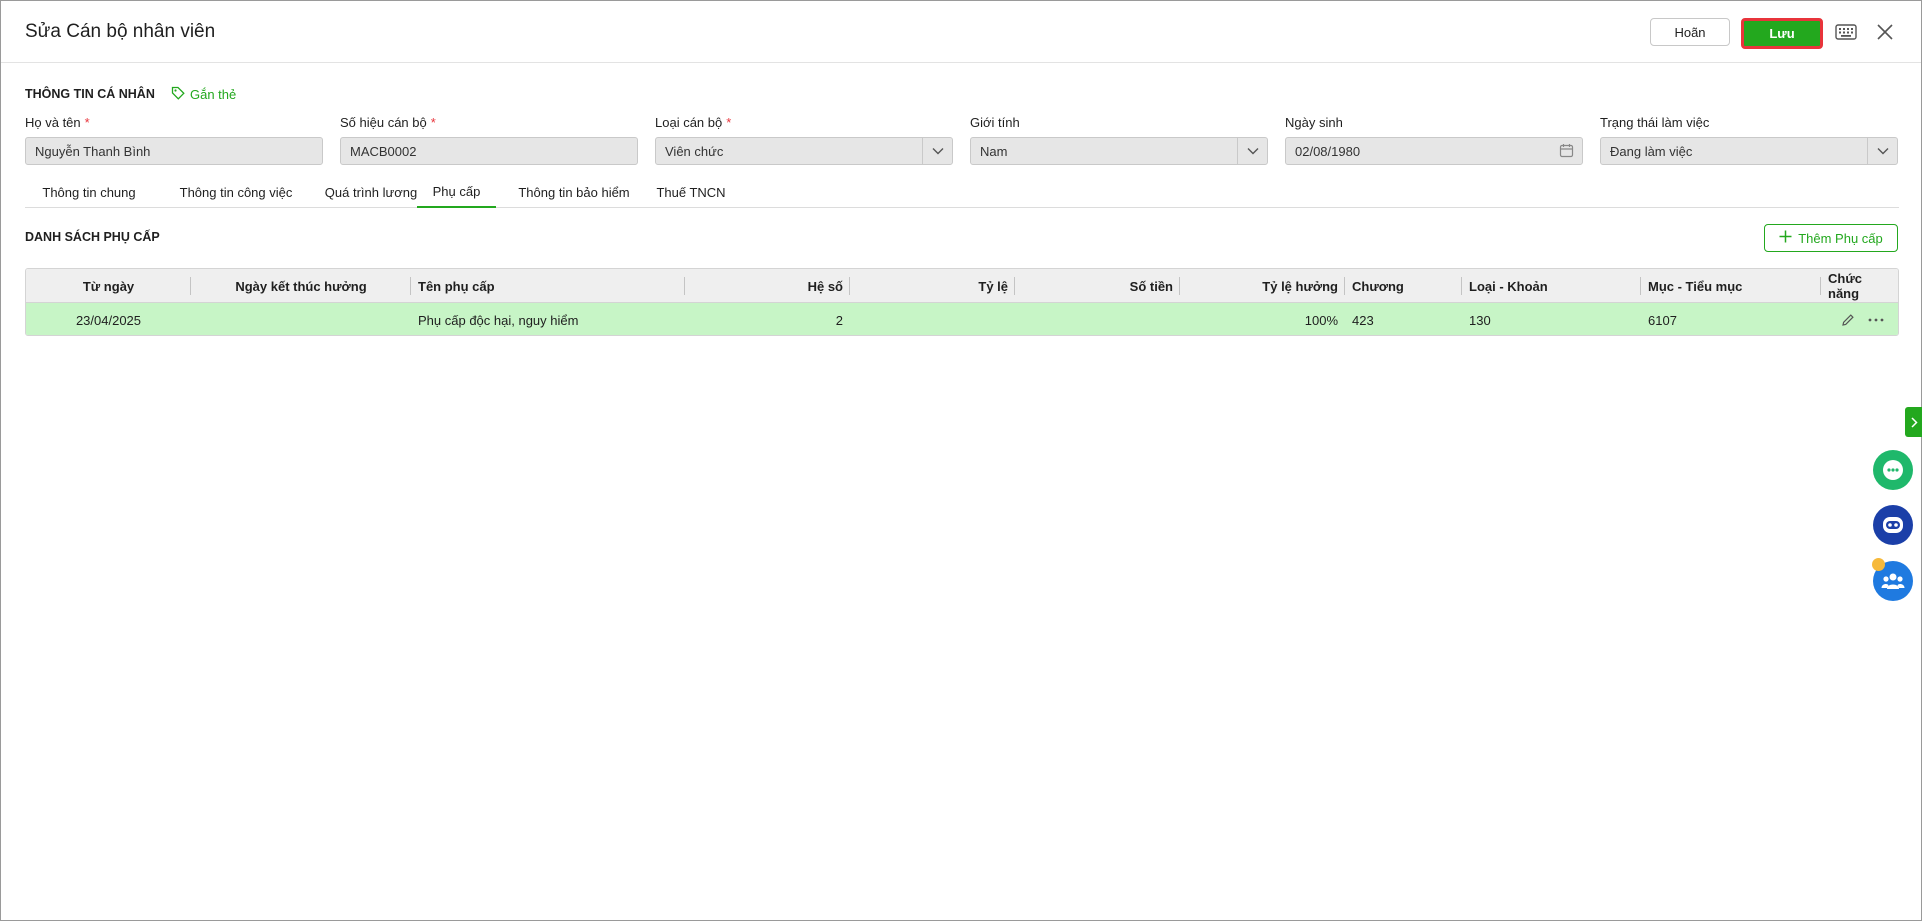  I want to click on column-header: Hệ số, so click(767, 286).